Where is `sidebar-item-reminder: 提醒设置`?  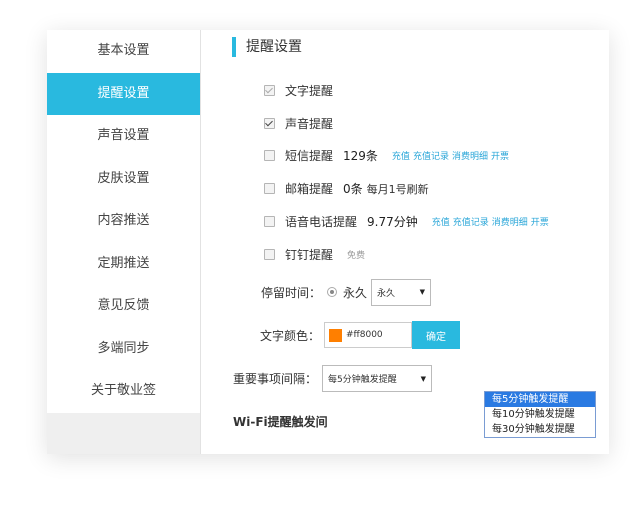 sidebar-item-reminder: 提醒设置 is located at coordinates (123, 93).